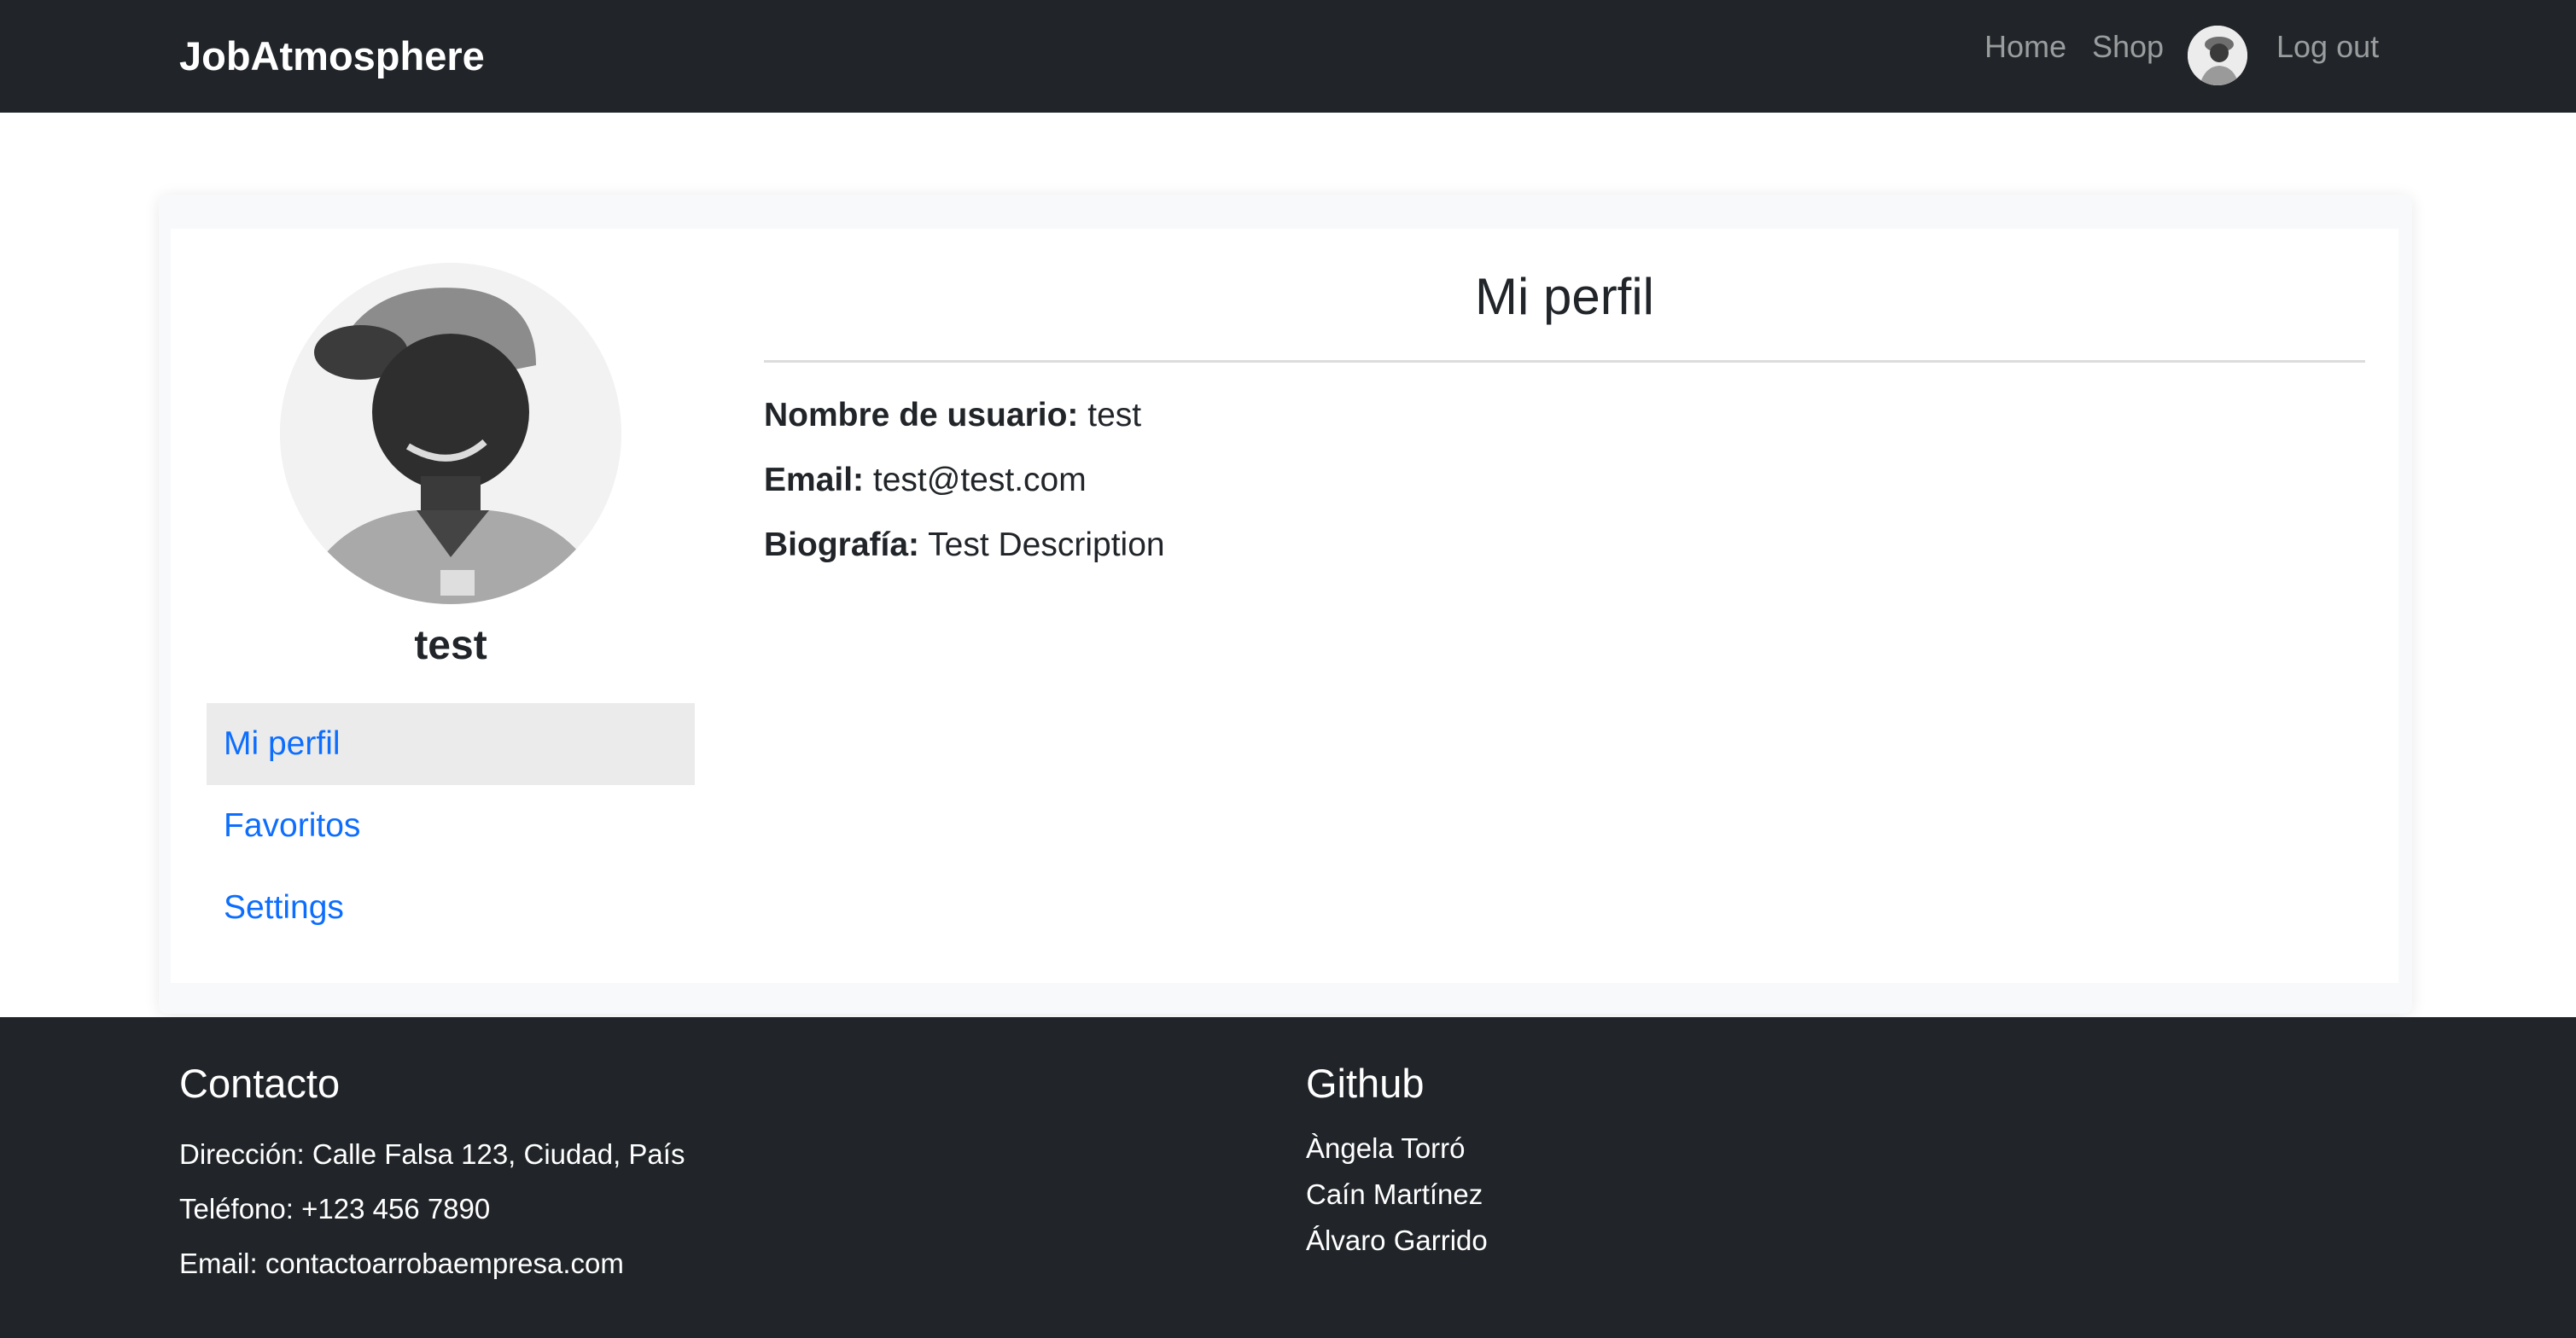 This screenshot has height=1338, width=2576. What do you see at coordinates (921, 415) in the screenshot?
I see `field-username-label: Nombre de usuario:` at bounding box center [921, 415].